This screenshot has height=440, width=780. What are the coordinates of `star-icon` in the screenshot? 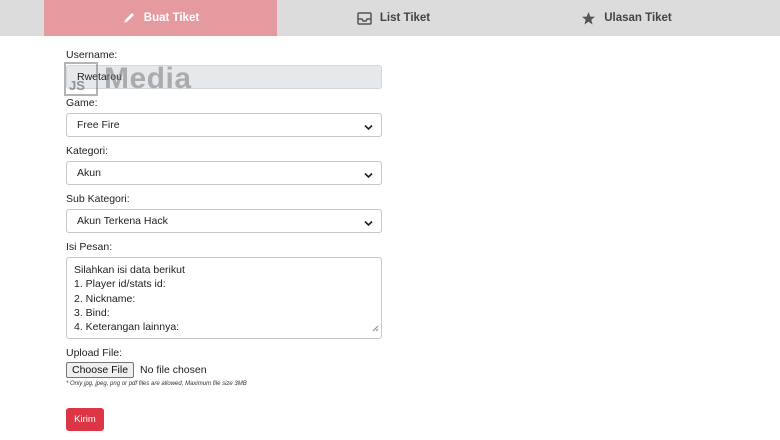 It's located at (588, 18).